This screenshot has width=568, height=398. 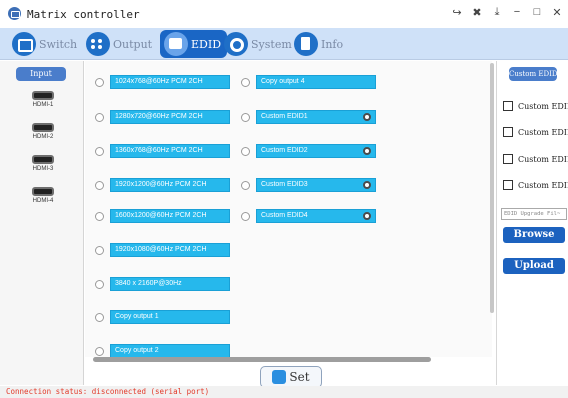 I want to click on custom-edid-tab: Custom EDID, so click(x=533, y=74).